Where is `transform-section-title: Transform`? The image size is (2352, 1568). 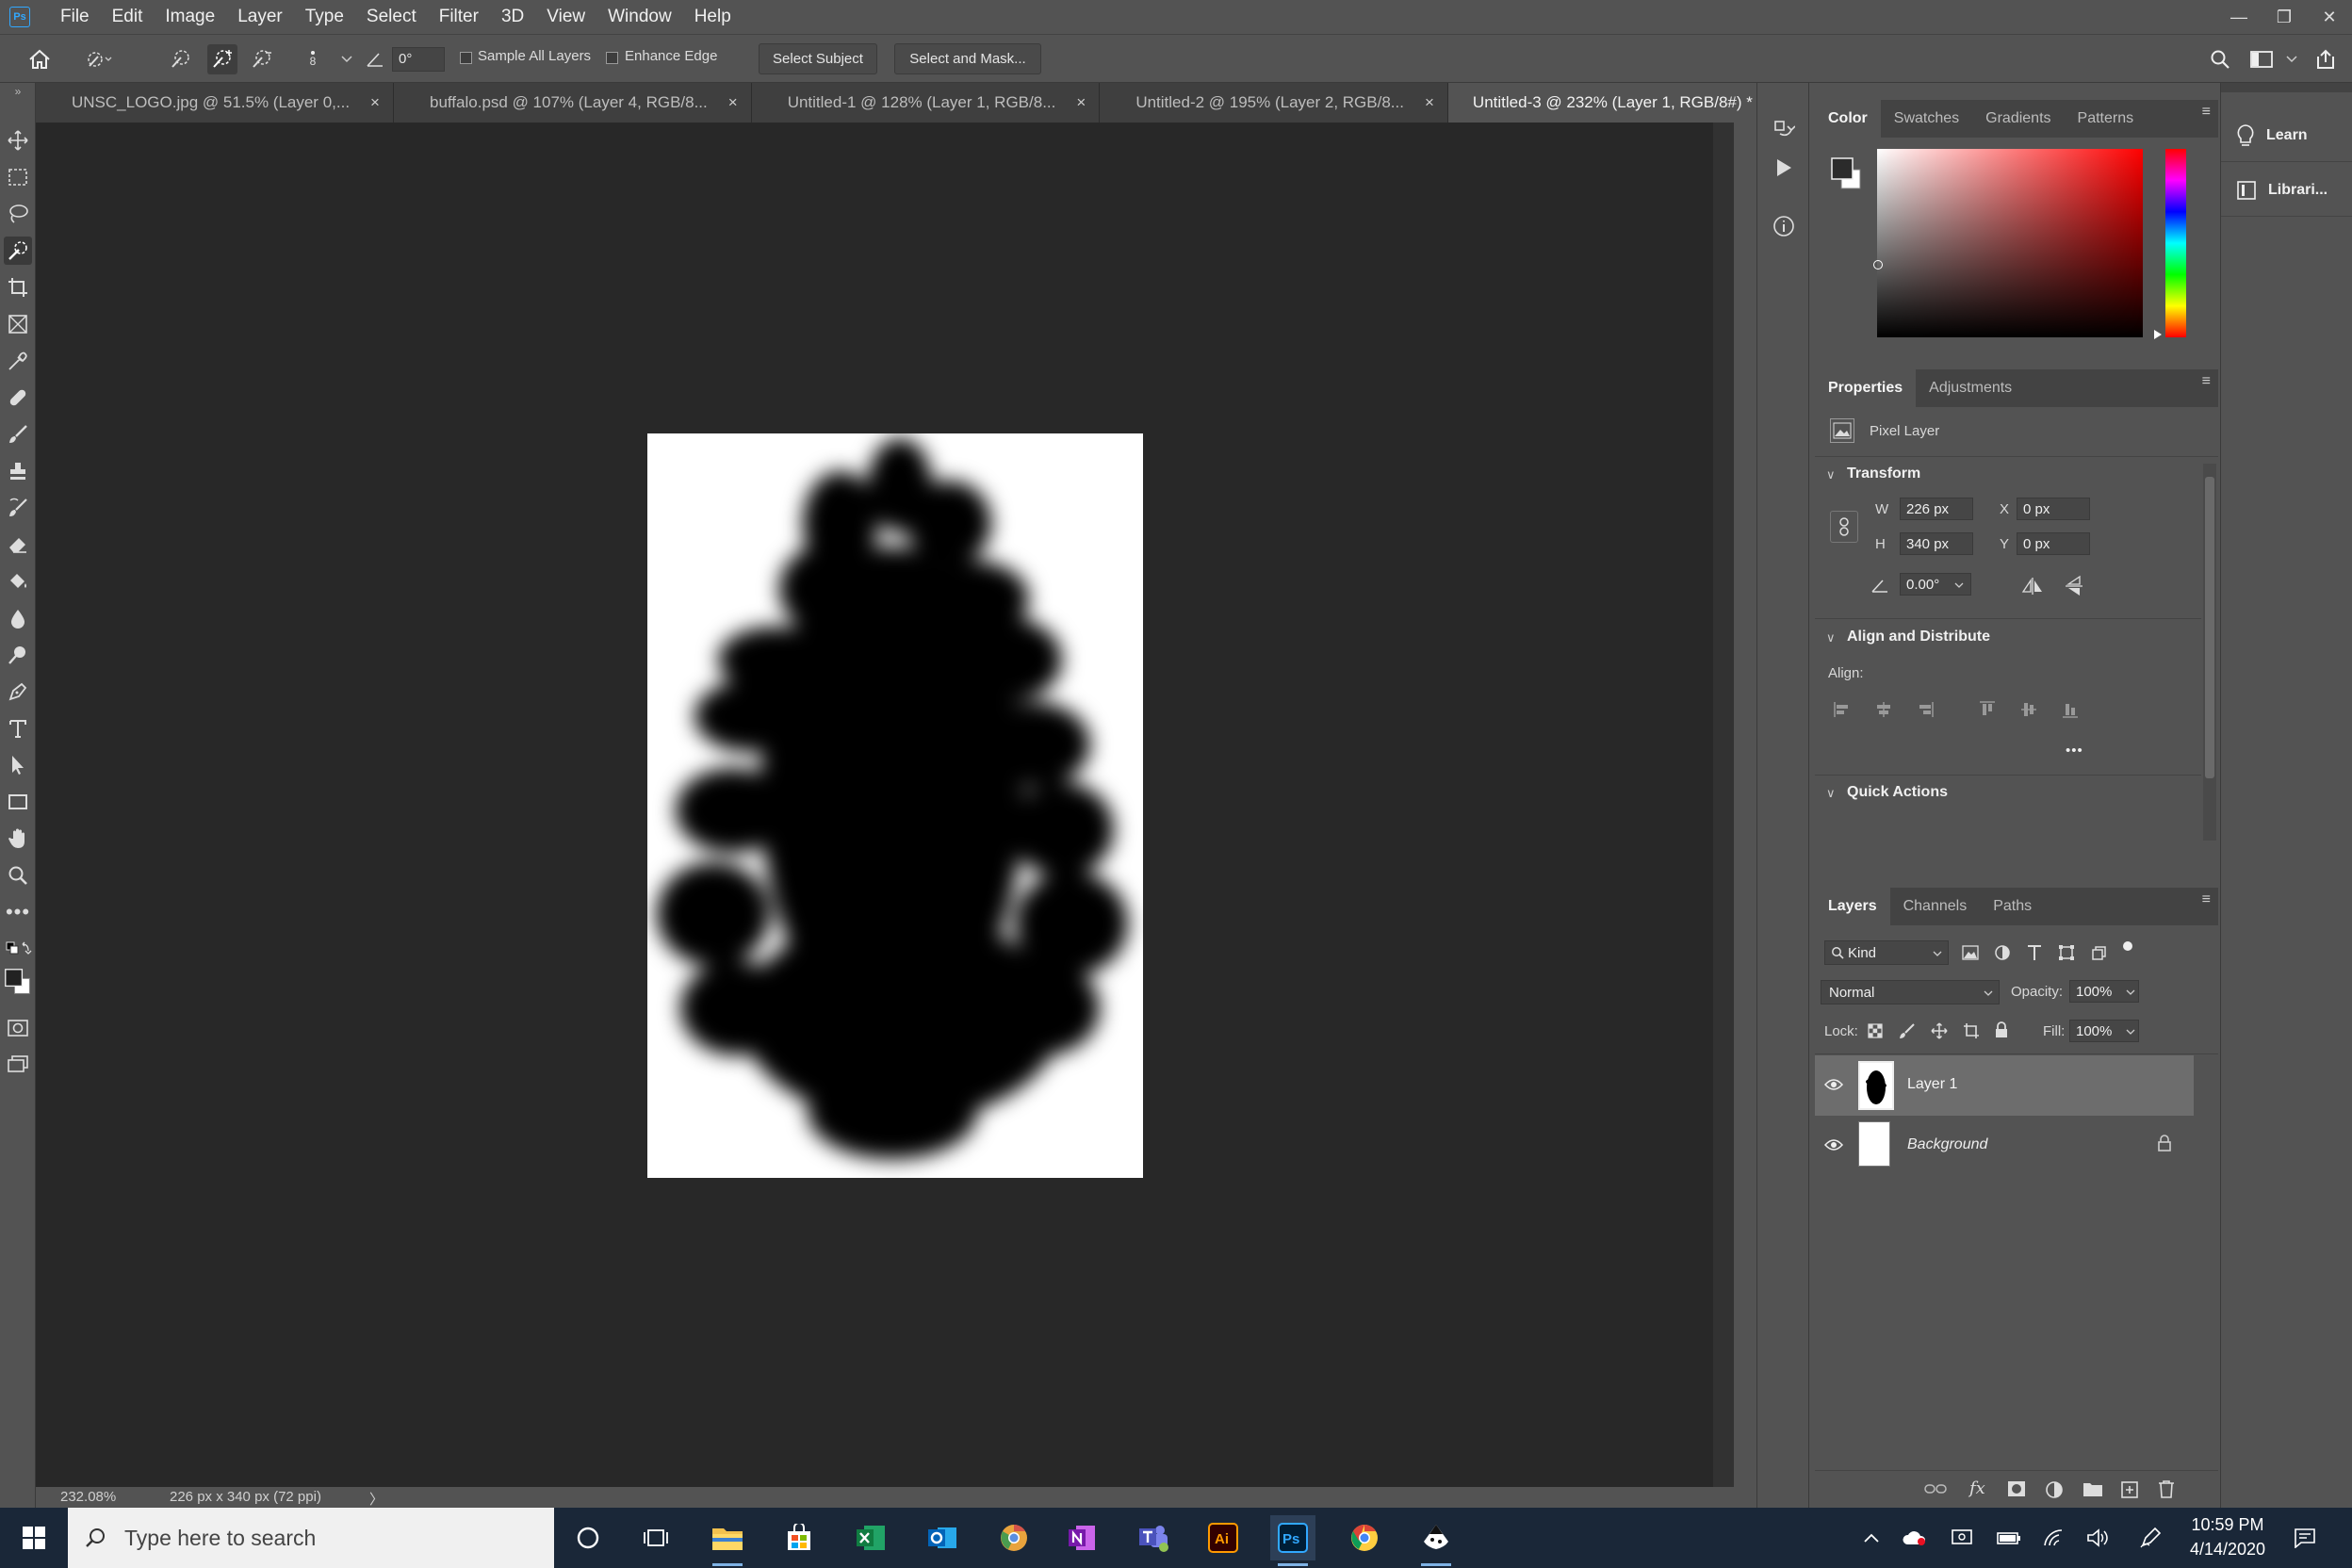
transform-section-title: Transform is located at coordinates (1883, 474).